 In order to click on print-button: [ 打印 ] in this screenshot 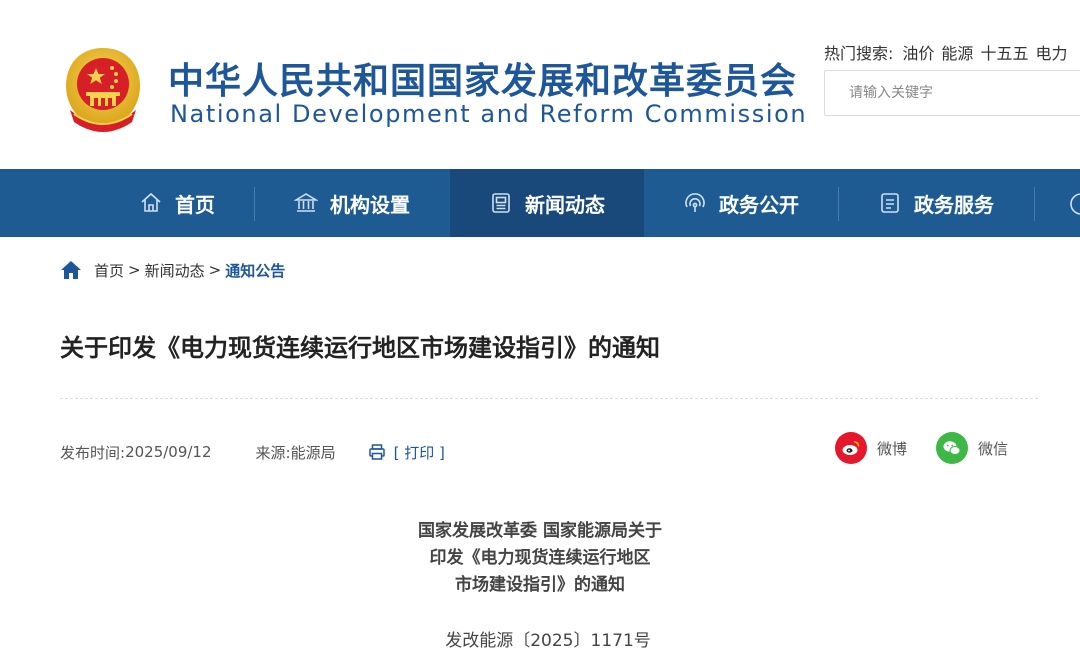, I will do `click(406, 452)`.